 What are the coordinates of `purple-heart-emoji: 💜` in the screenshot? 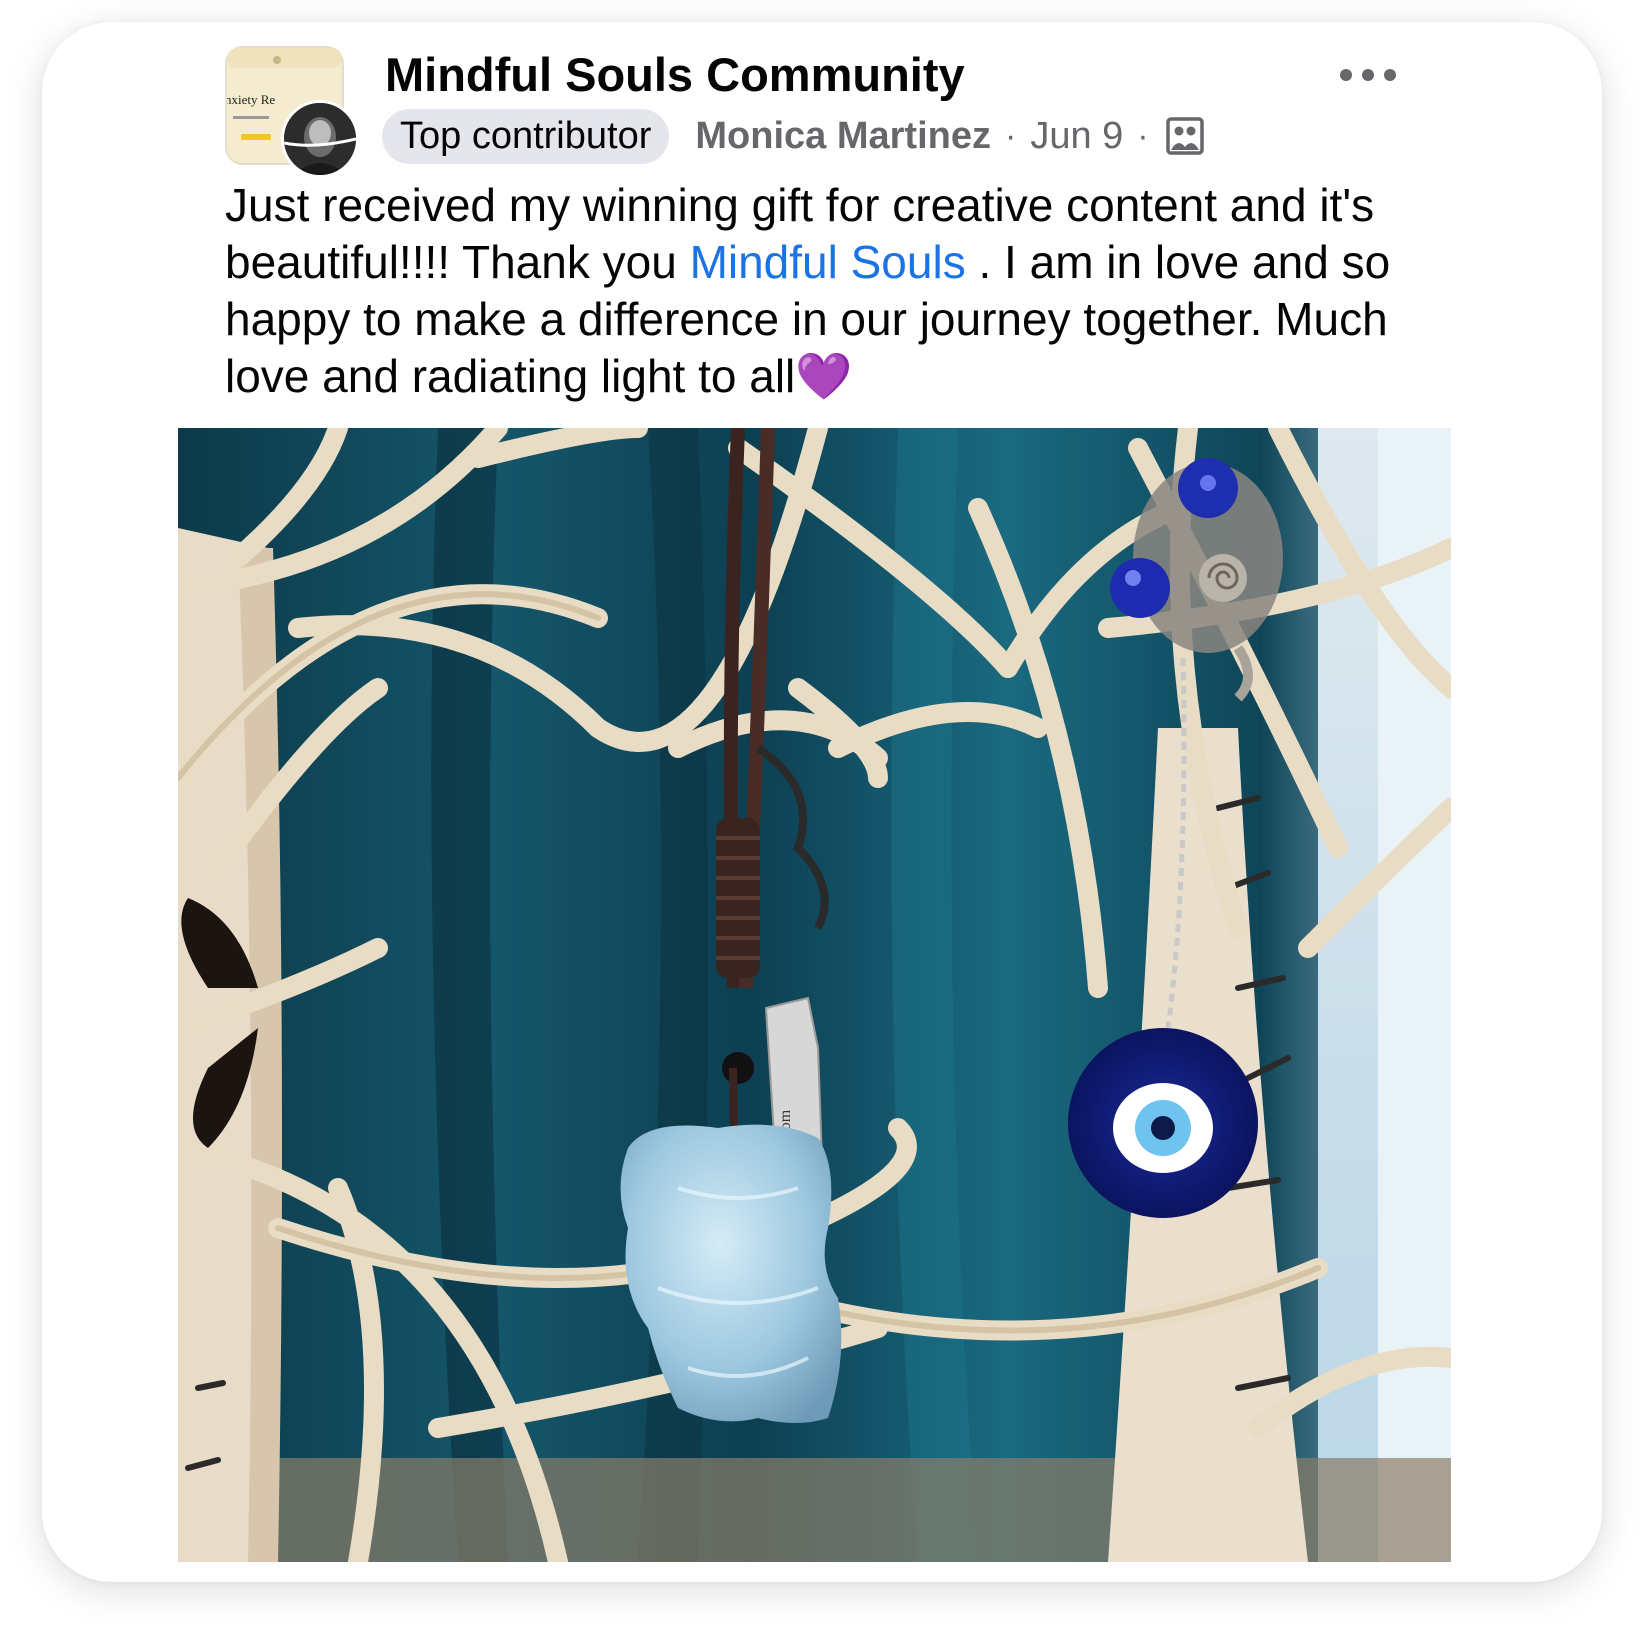 It's located at (824, 376).